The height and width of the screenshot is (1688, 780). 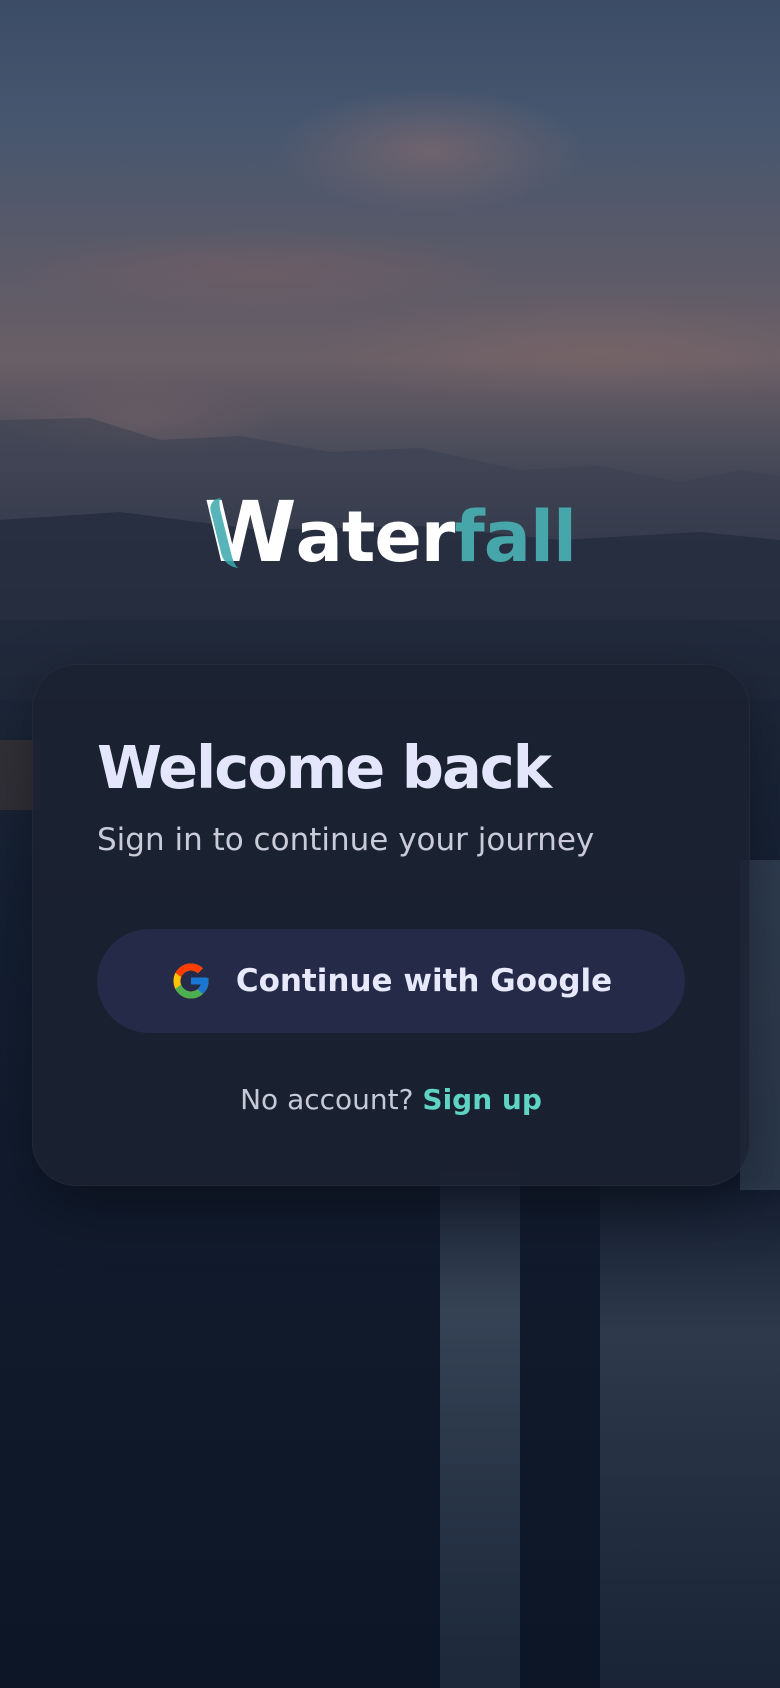 I want to click on signup-prompt: No account? Sign up, so click(x=391, y=1099).